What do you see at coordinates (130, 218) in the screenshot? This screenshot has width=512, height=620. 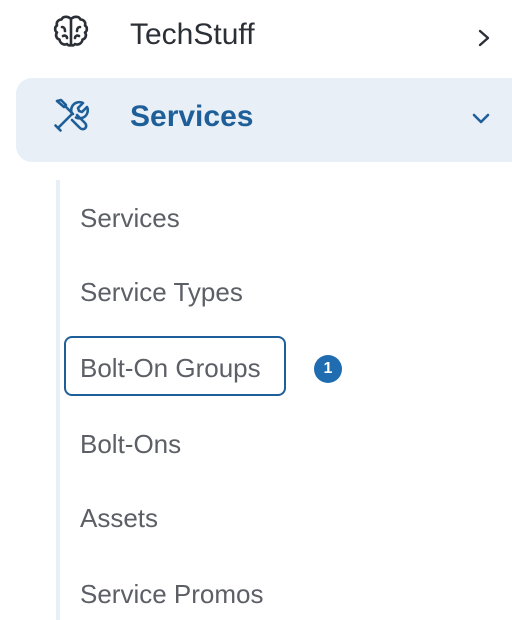 I see `submenu-item-services: Services` at bounding box center [130, 218].